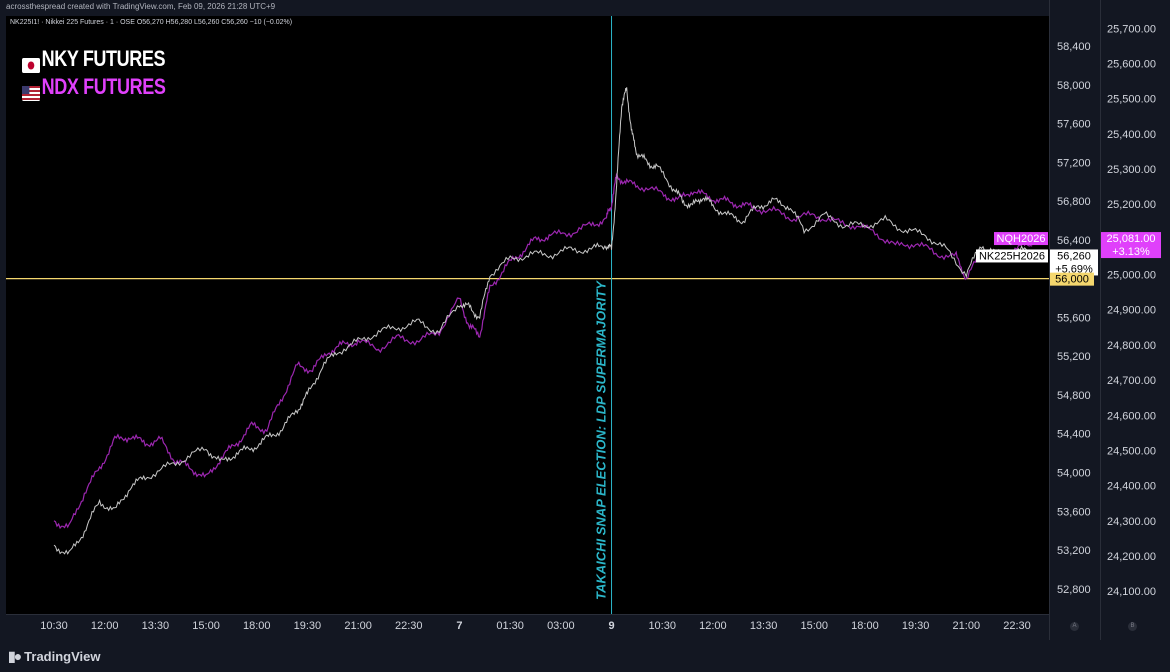  What do you see at coordinates (1074, 551) in the screenshot?
I see `left-axis-tick-label: 53,200` at bounding box center [1074, 551].